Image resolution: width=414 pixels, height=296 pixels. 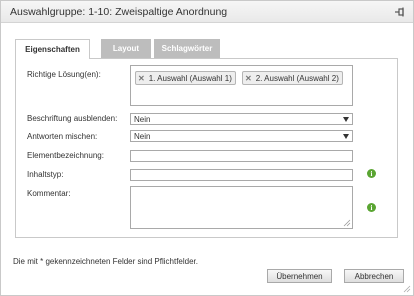 I want to click on element-name-label: Elementbezeichnung:, so click(x=65, y=155).